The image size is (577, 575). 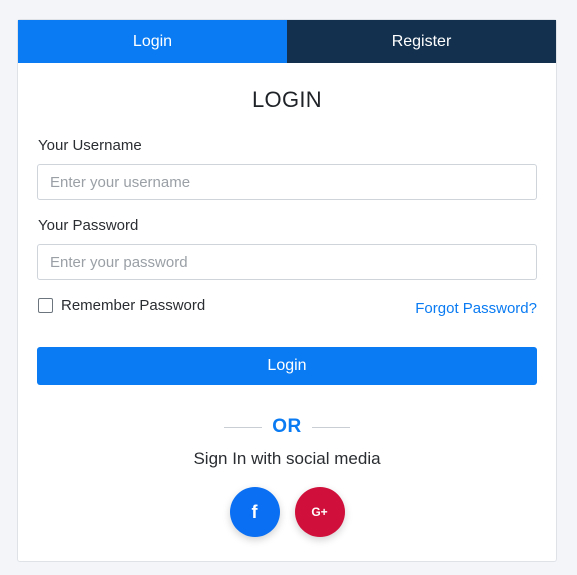 What do you see at coordinates (45, 305) in the screenshot?
I see `remember-checkbox` at bounding box center [45, 305].